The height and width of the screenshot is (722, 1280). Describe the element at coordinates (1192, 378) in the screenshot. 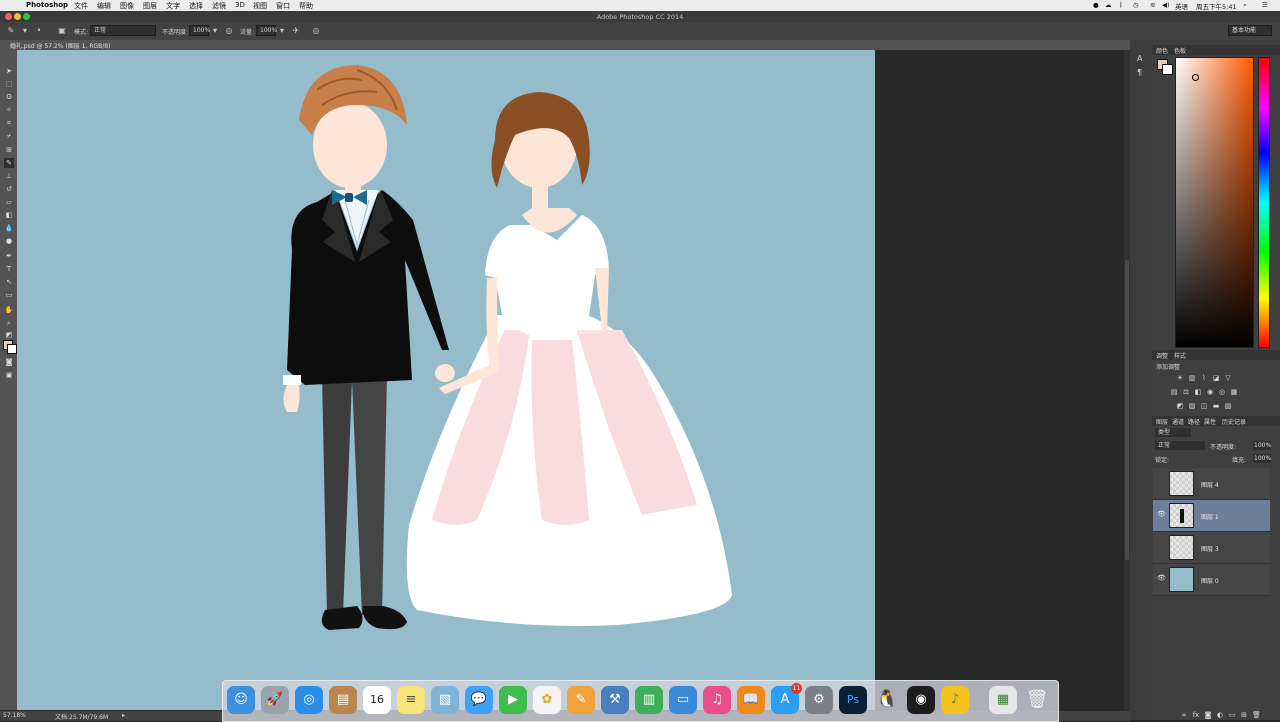

I see `levels-icon: ▥` at that location.